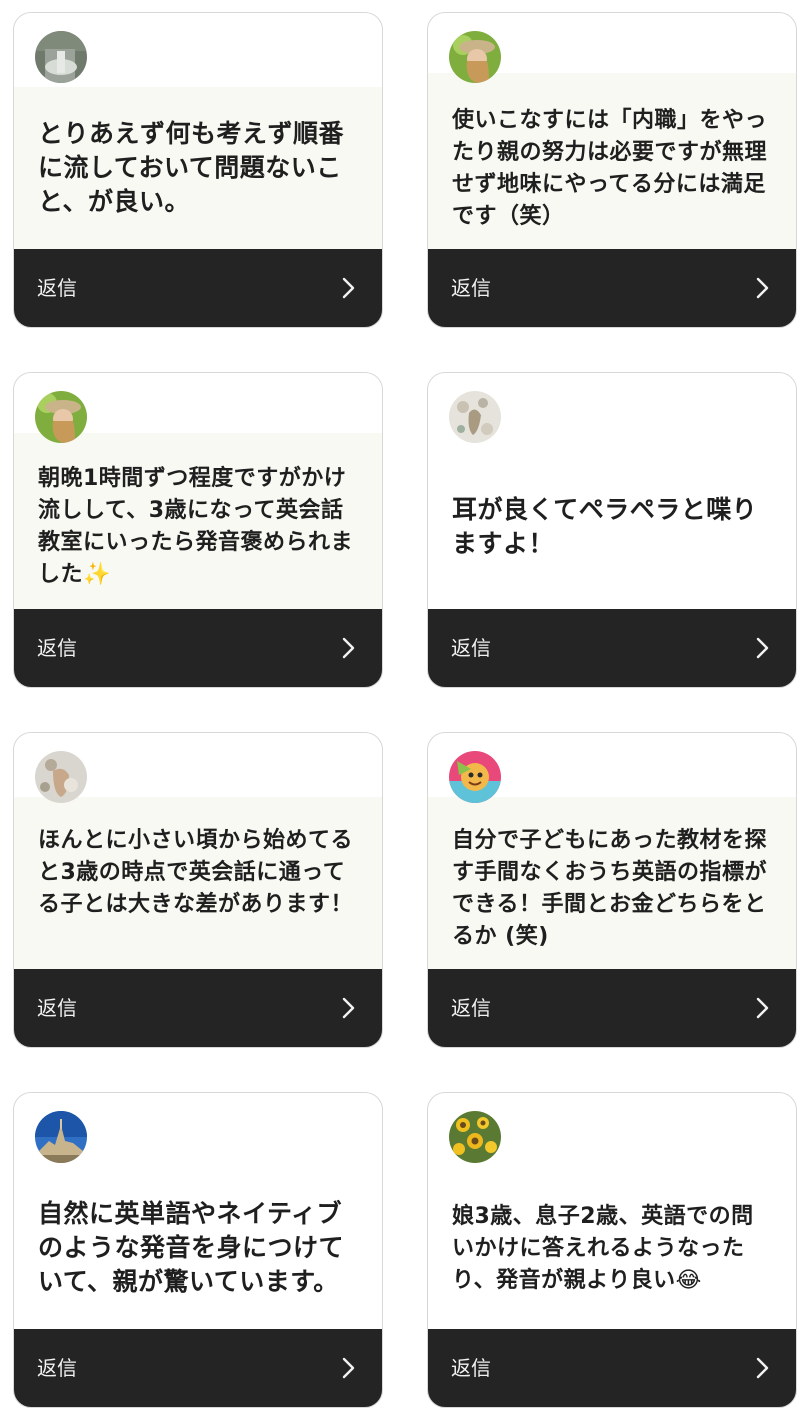  I want to click on review-card: 自然に英単語やネイティブのような発音を身につけていて、親が驚いています。 返信, so click(198, 1250).